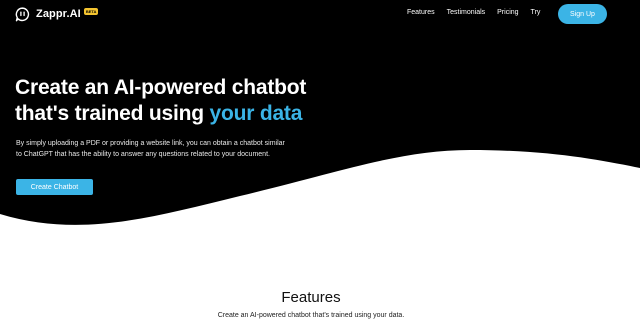 This screenshot has width=640, height=334. I want to click on brand-logo: Zappr.AI BETA, so click(57, 14).